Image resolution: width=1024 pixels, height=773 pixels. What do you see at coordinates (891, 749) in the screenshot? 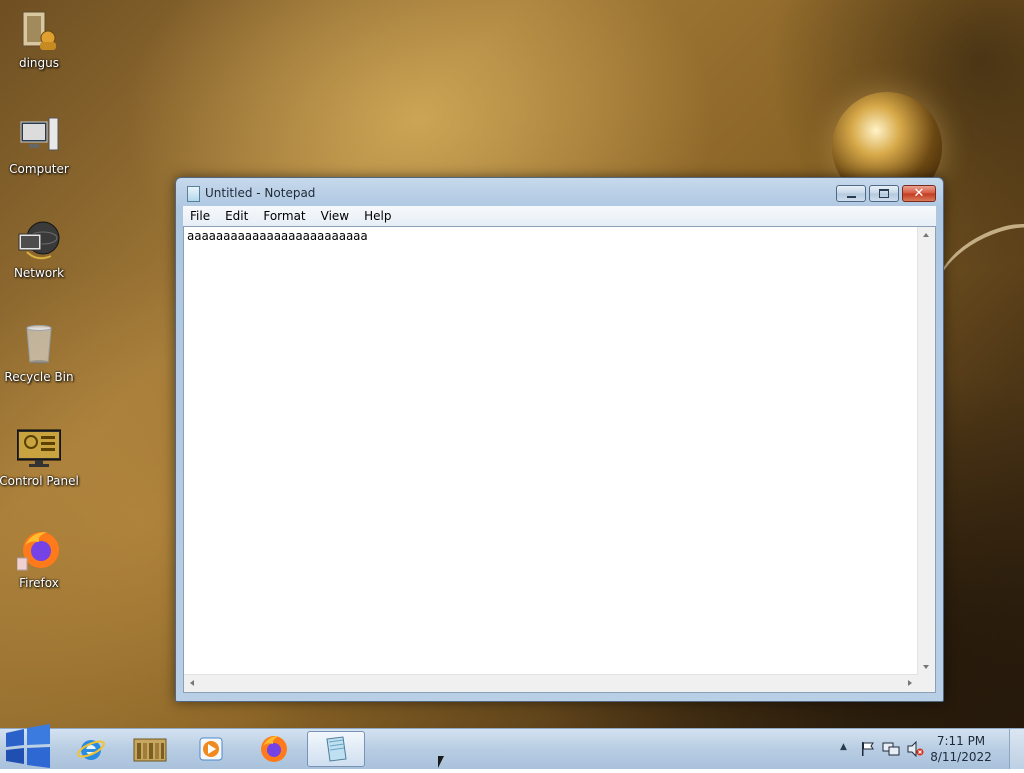
I see `network-status-icon` at bounding box center [891, 749].